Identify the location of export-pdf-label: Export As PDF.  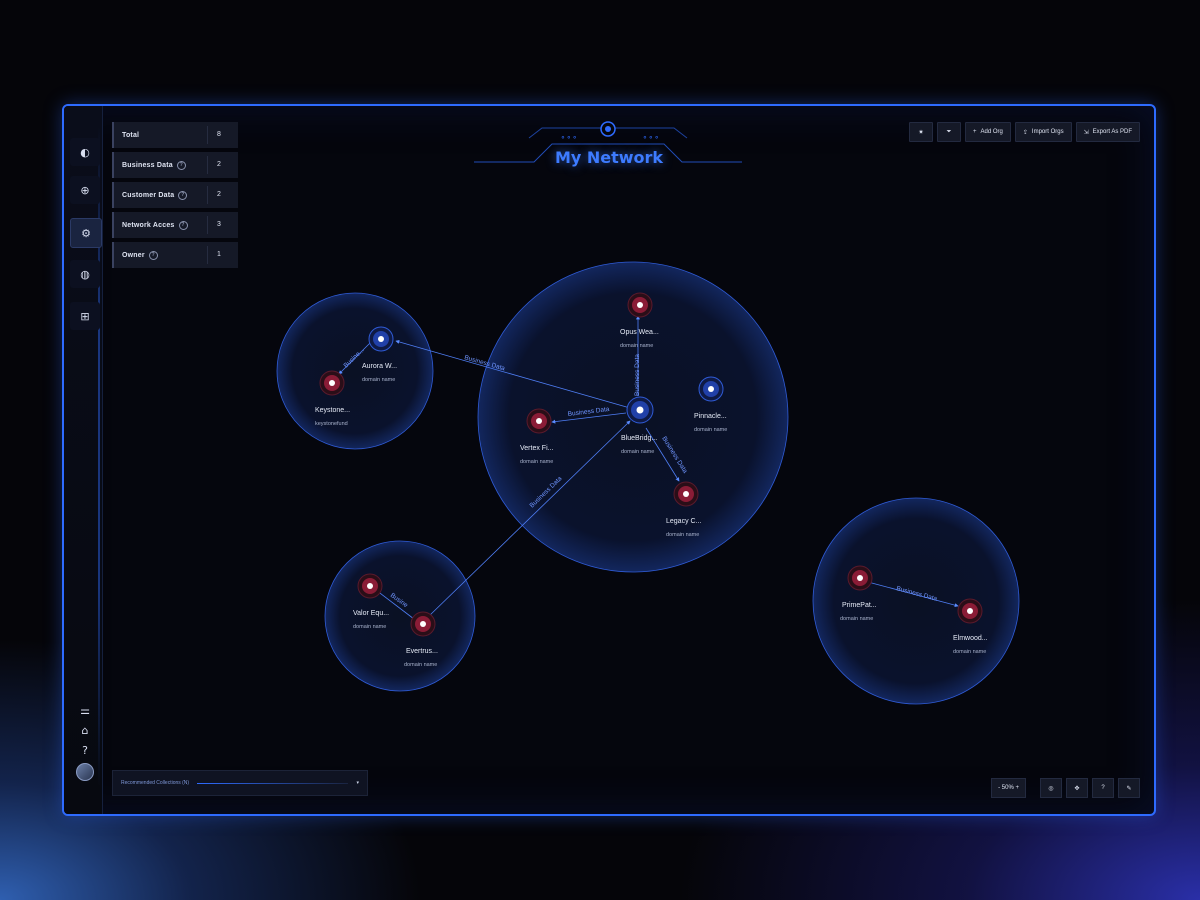
(1112, 132).